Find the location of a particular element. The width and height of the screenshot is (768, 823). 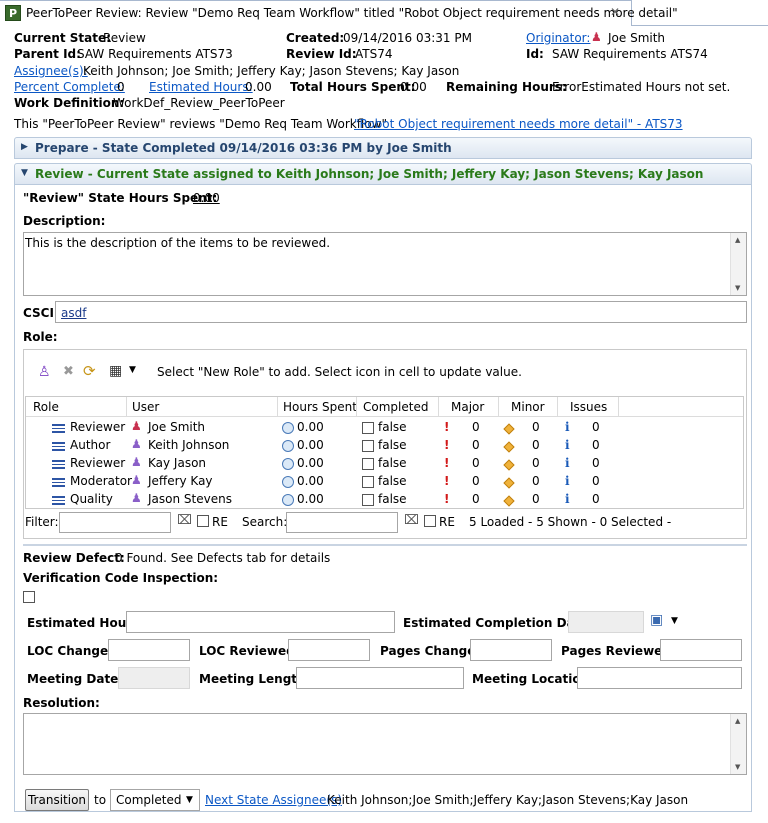

clear-filter-icon: ⌧ is located at coordinates (184, 520).